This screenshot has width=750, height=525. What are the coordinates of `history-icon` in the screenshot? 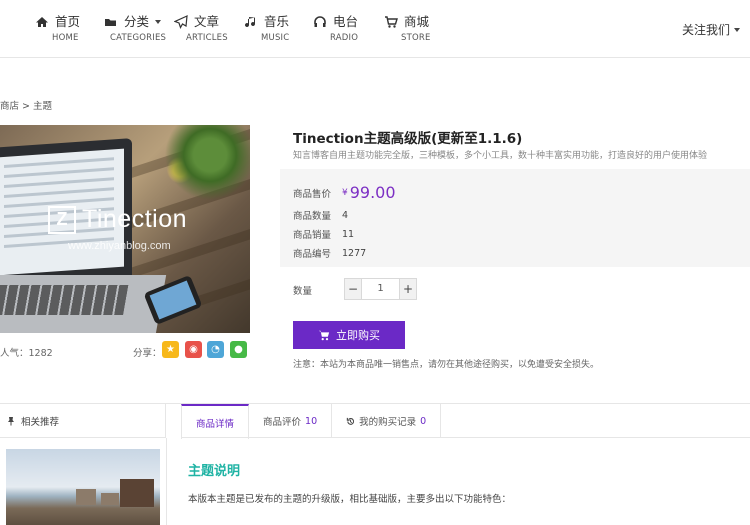 It's located at (350, 421).